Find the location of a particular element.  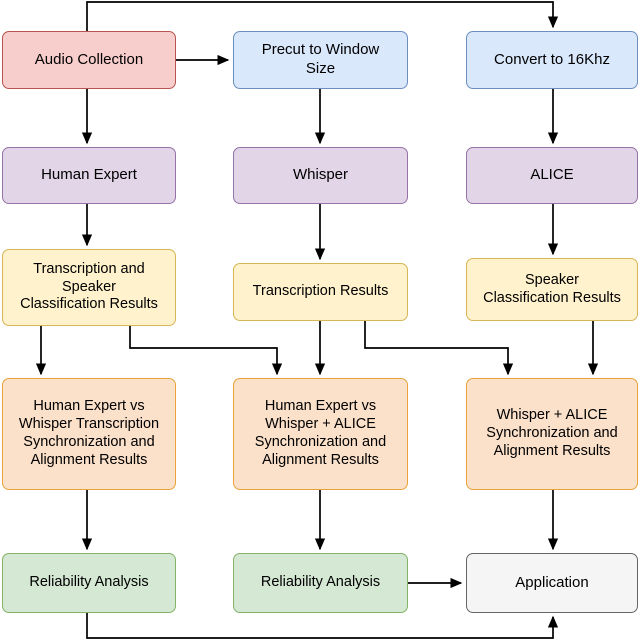

node-audio_collection: Audio Collection is located at coordinates (89, 60).